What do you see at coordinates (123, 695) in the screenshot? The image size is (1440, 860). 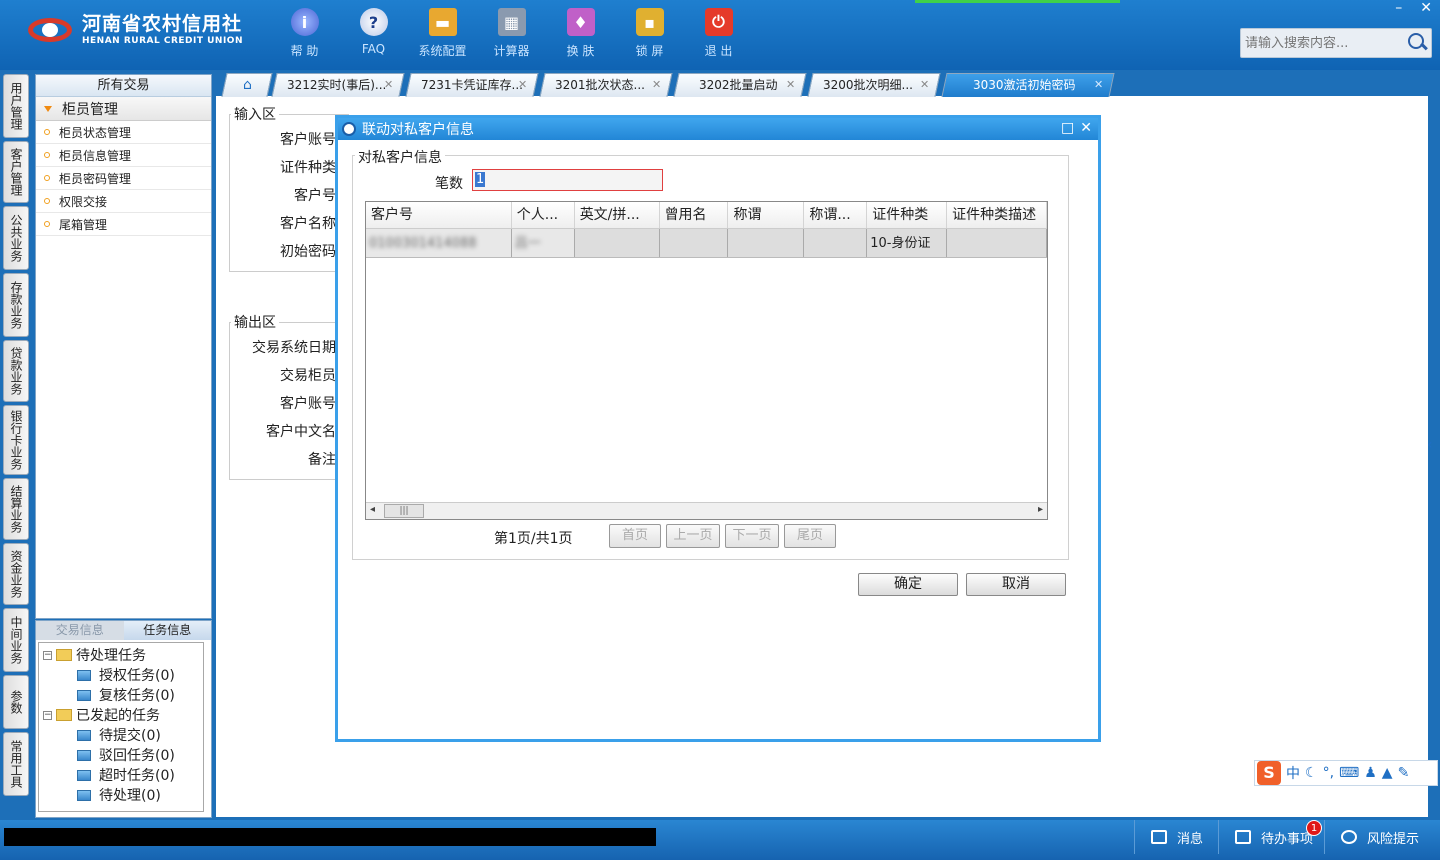 I see `tree-node-review: 复核任务(0)` at bounding box center [123, 695].